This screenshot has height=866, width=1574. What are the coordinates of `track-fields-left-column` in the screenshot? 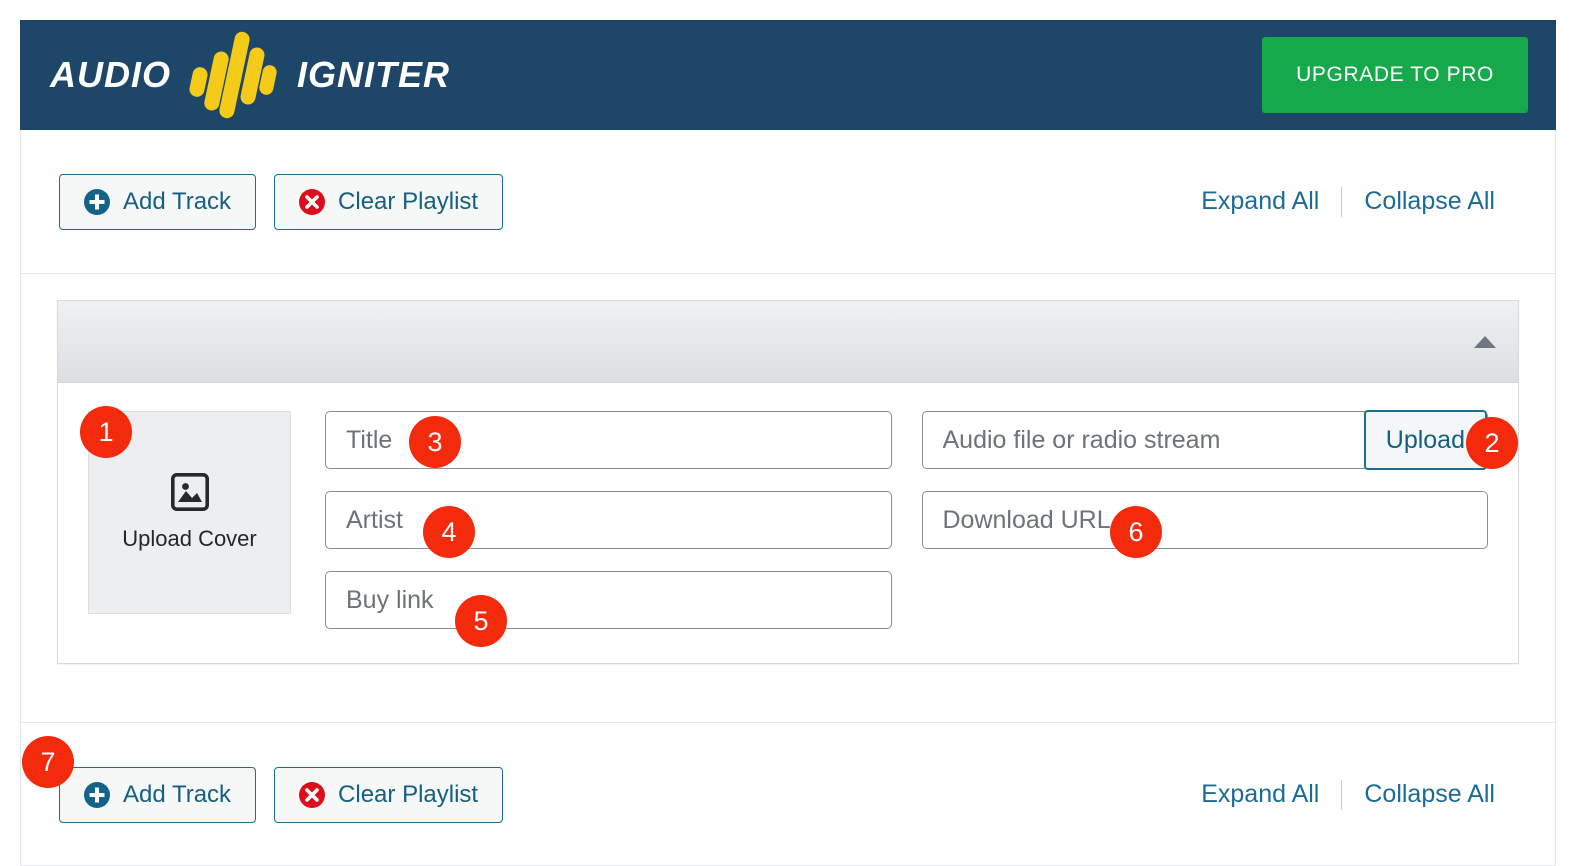 It's located at (608, 520).